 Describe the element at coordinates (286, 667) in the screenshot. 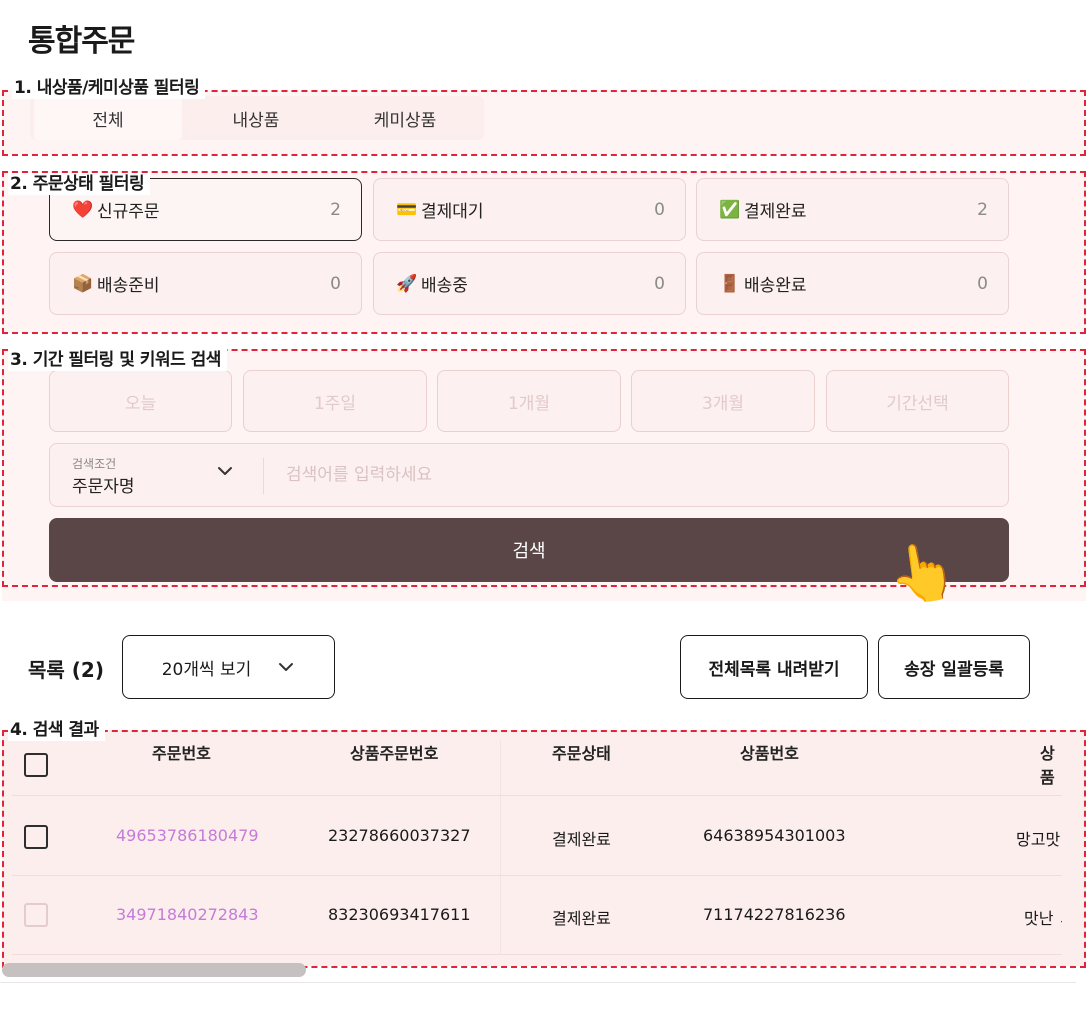

I see `chevron-down-icon` at that location.